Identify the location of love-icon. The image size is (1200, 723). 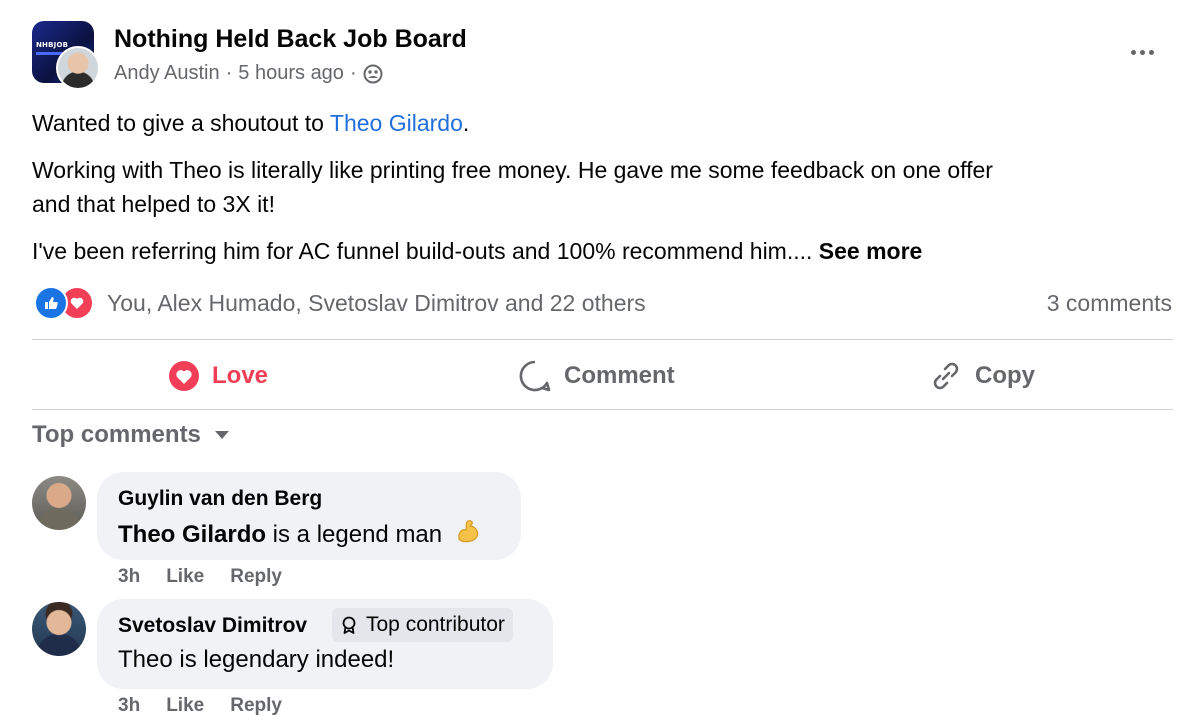
(184, 376).